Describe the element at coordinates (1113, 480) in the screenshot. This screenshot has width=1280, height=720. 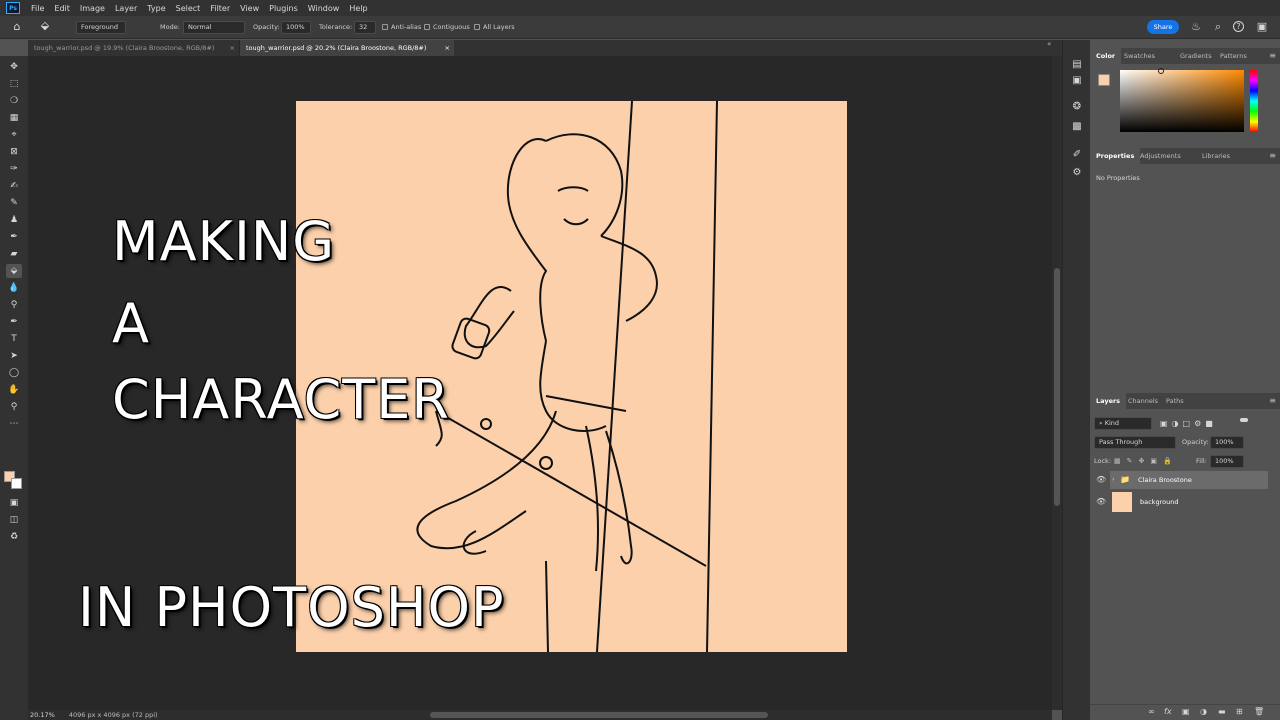
I see `expand-chevron-icon: ›` at that location.